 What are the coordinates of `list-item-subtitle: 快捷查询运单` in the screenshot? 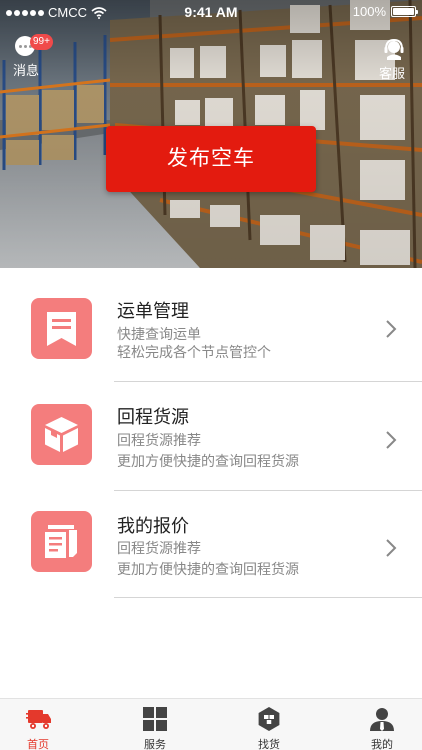 It's located at (159, 334).